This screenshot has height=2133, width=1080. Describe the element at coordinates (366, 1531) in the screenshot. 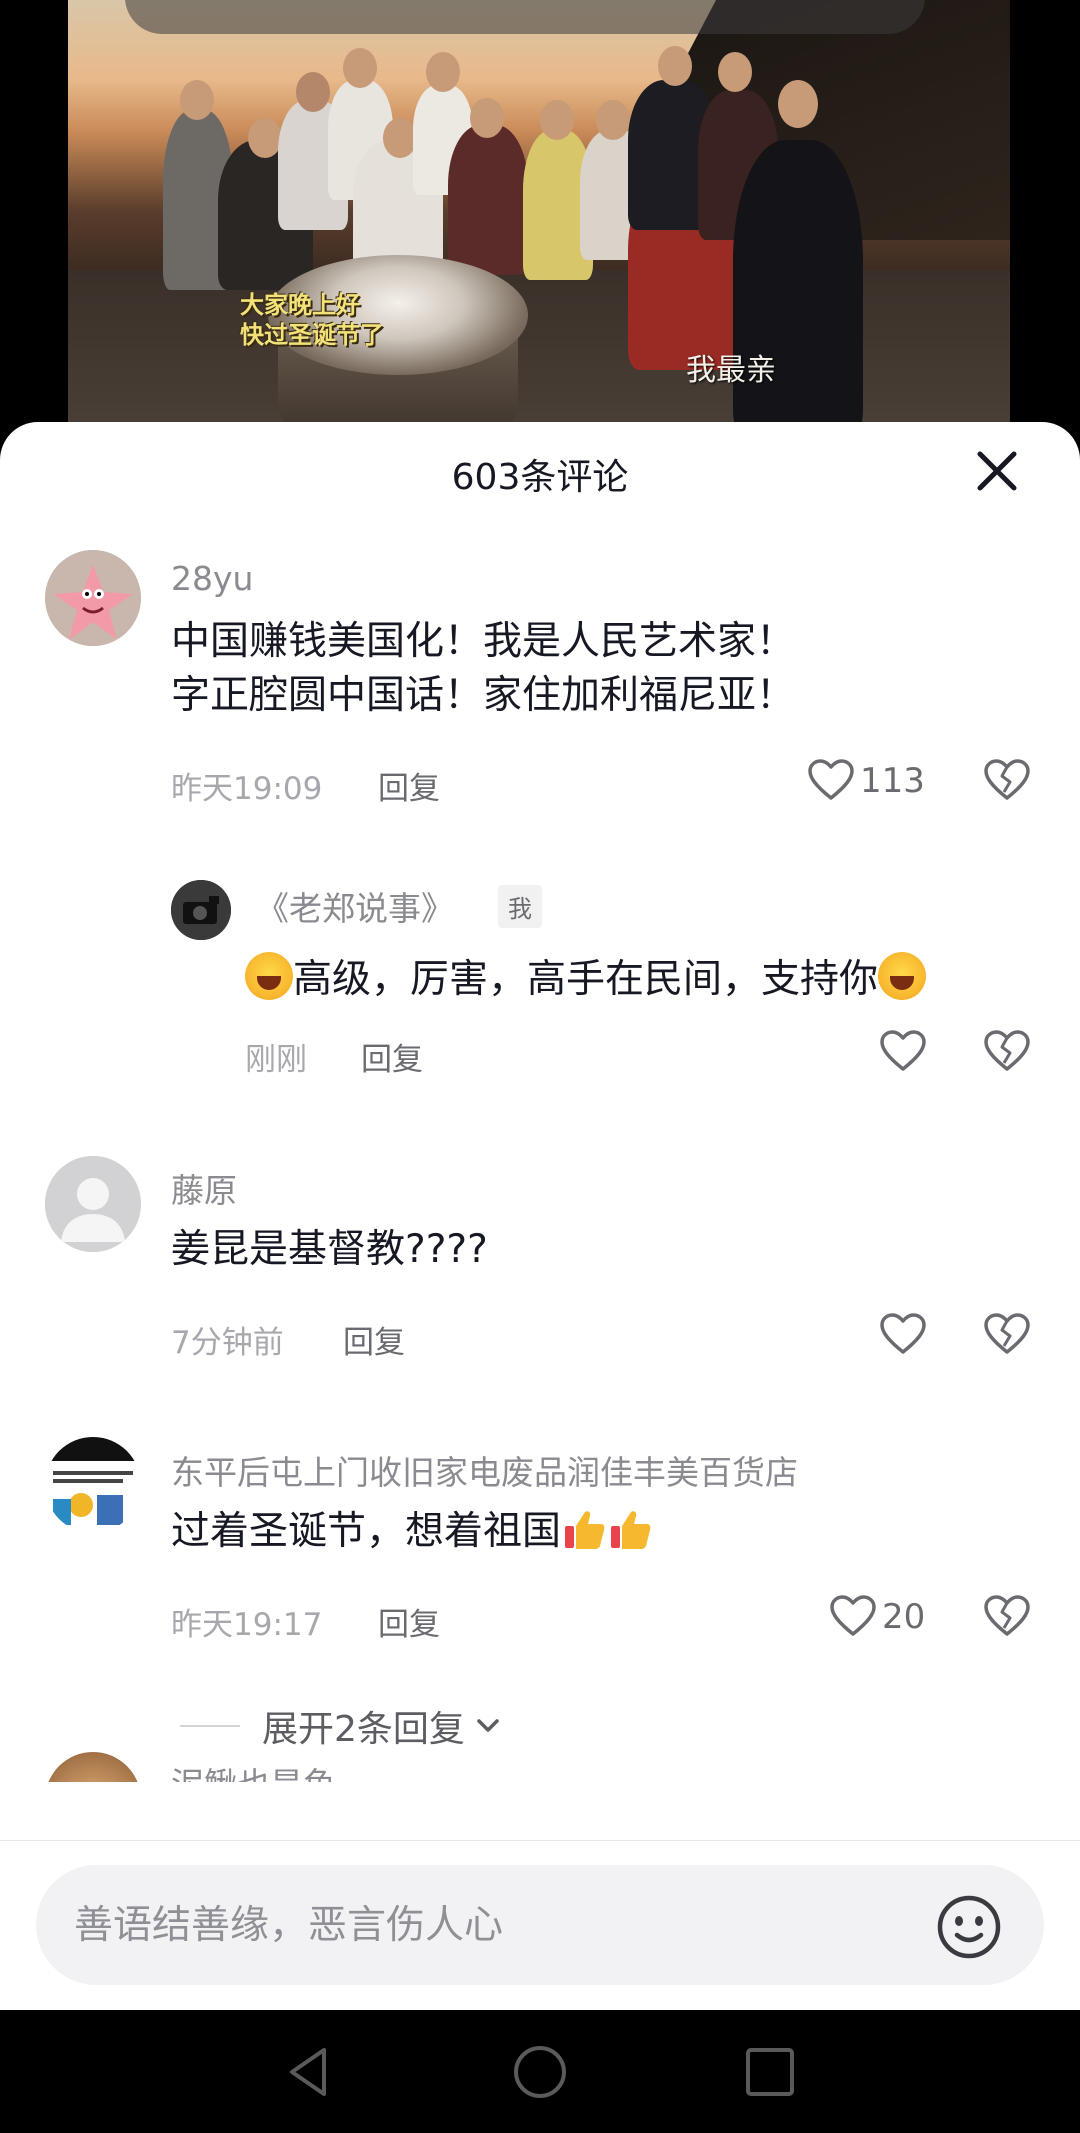

I see `comment-text-content: 过着圣诞节，想着祖国` at that location.